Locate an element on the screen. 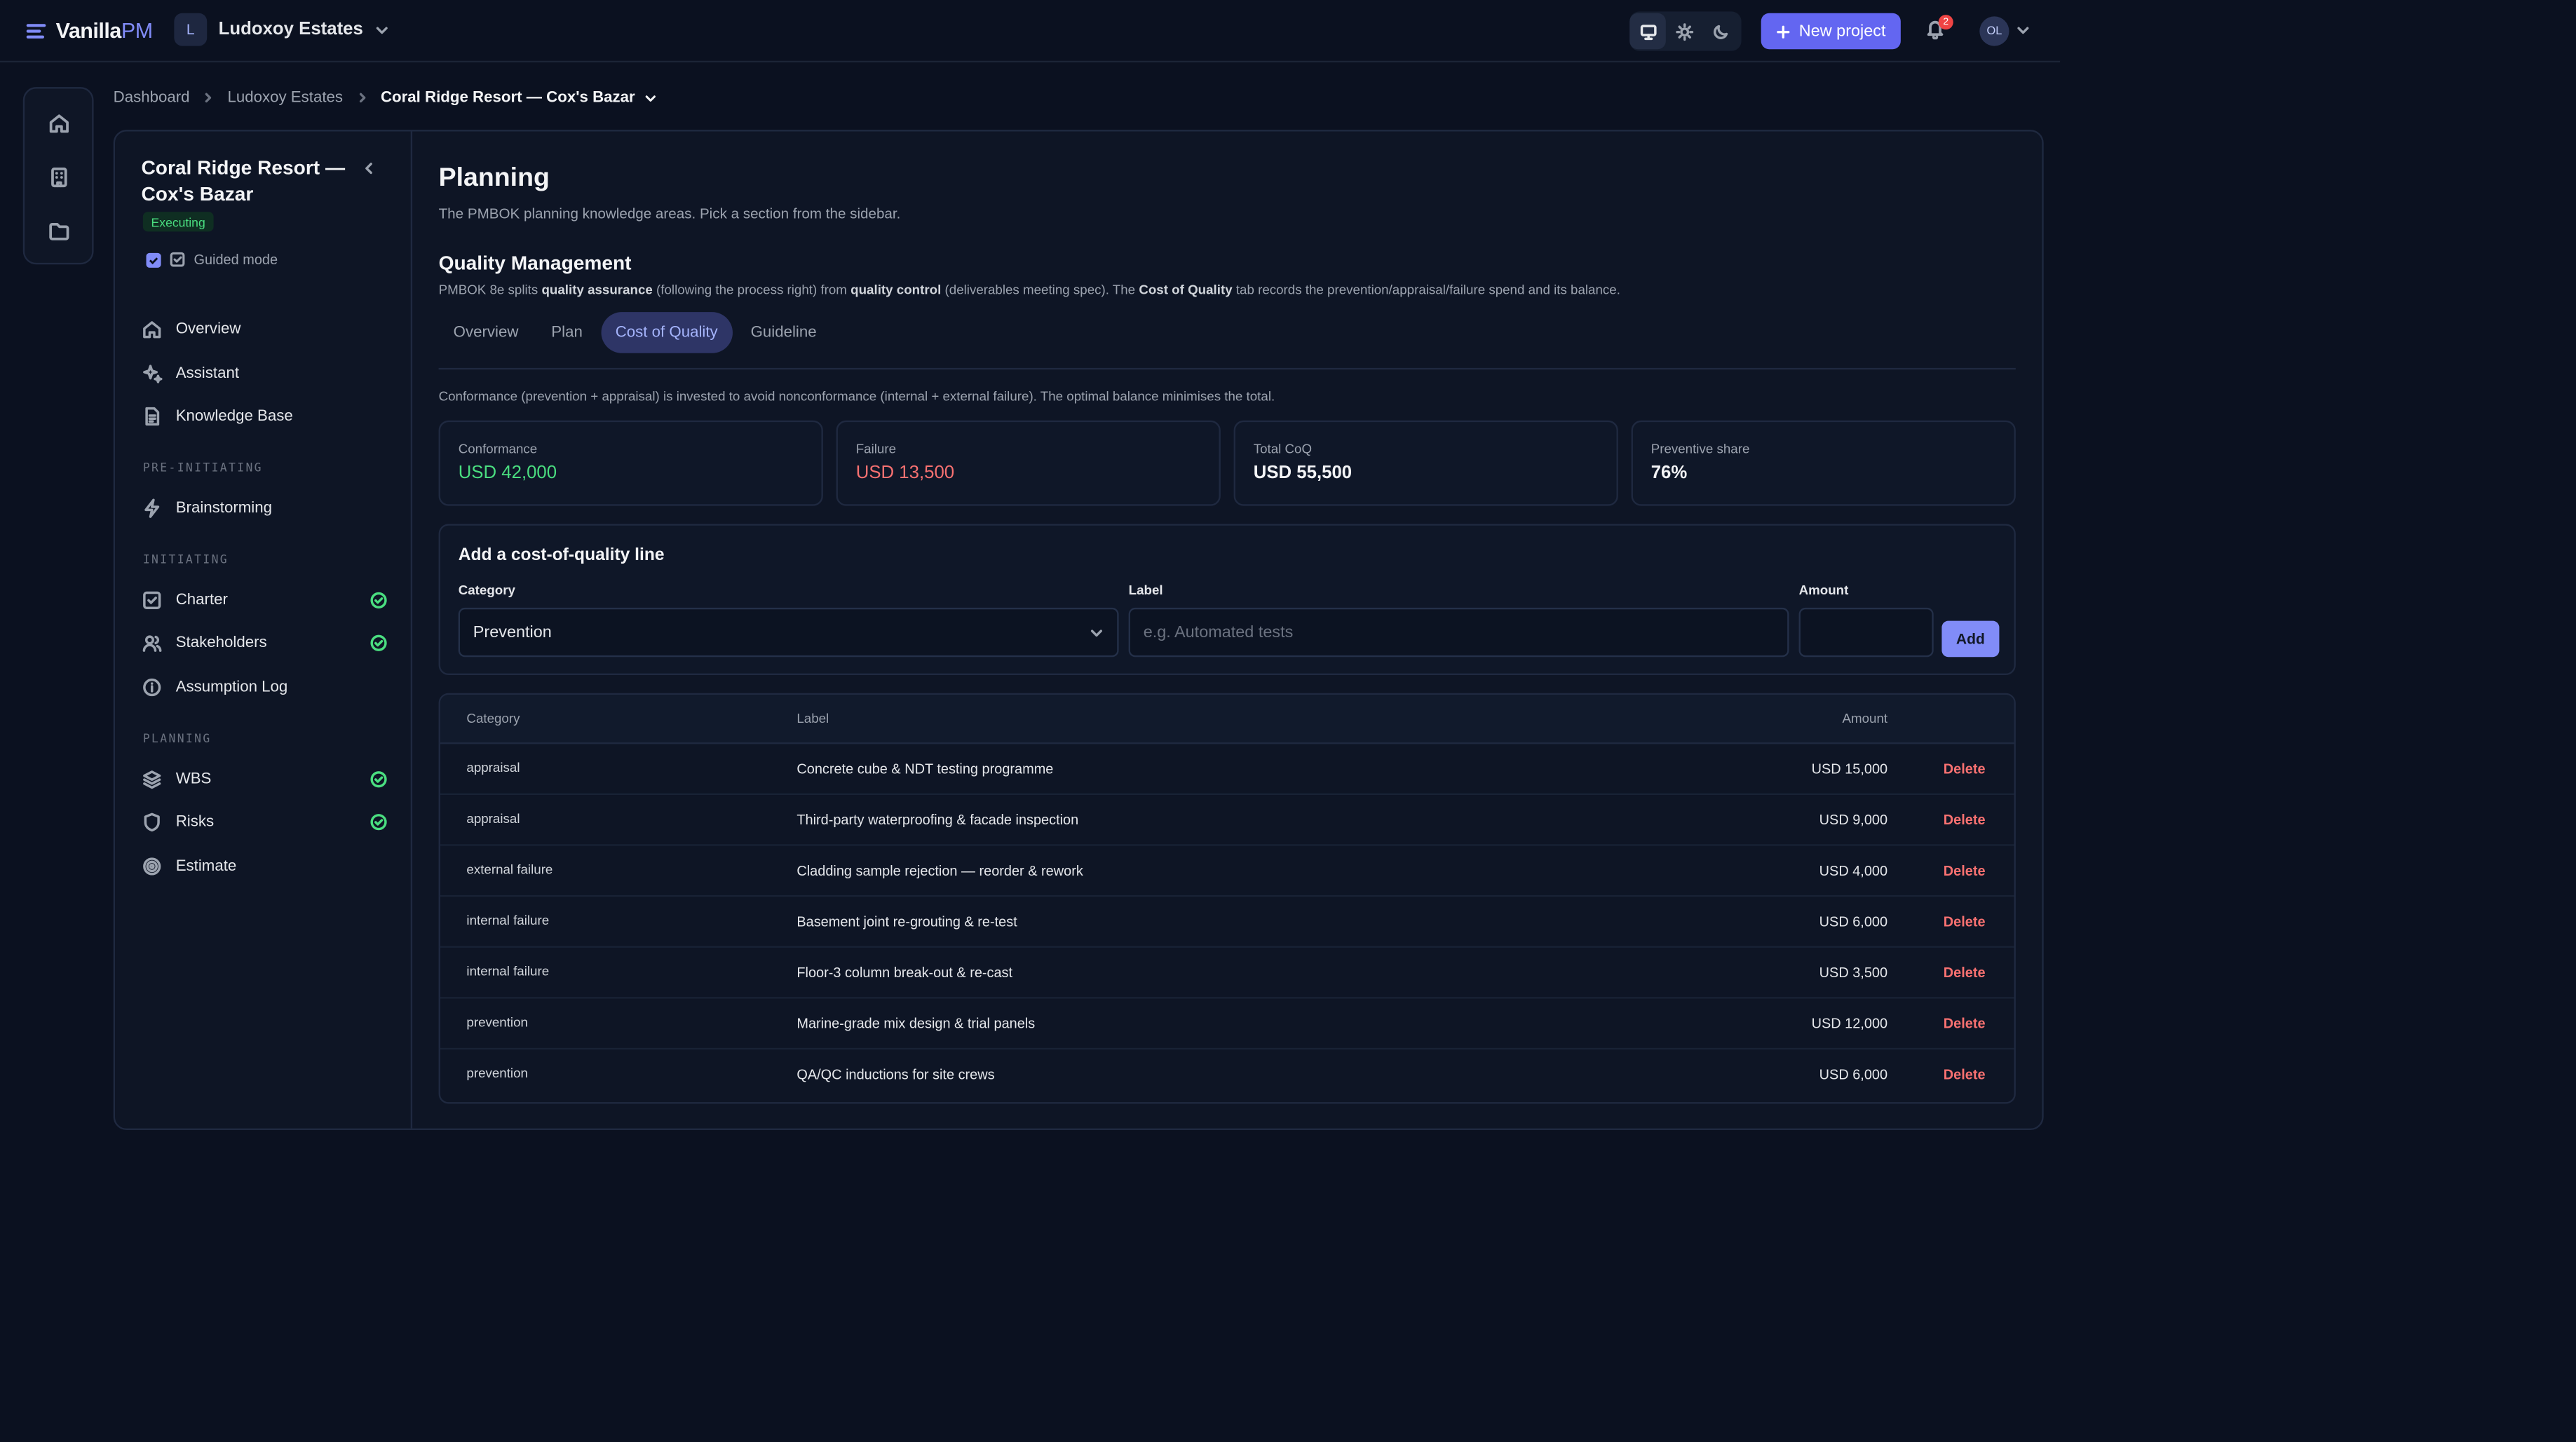  stat-value: 76% is located at coordinates (1669, 473).